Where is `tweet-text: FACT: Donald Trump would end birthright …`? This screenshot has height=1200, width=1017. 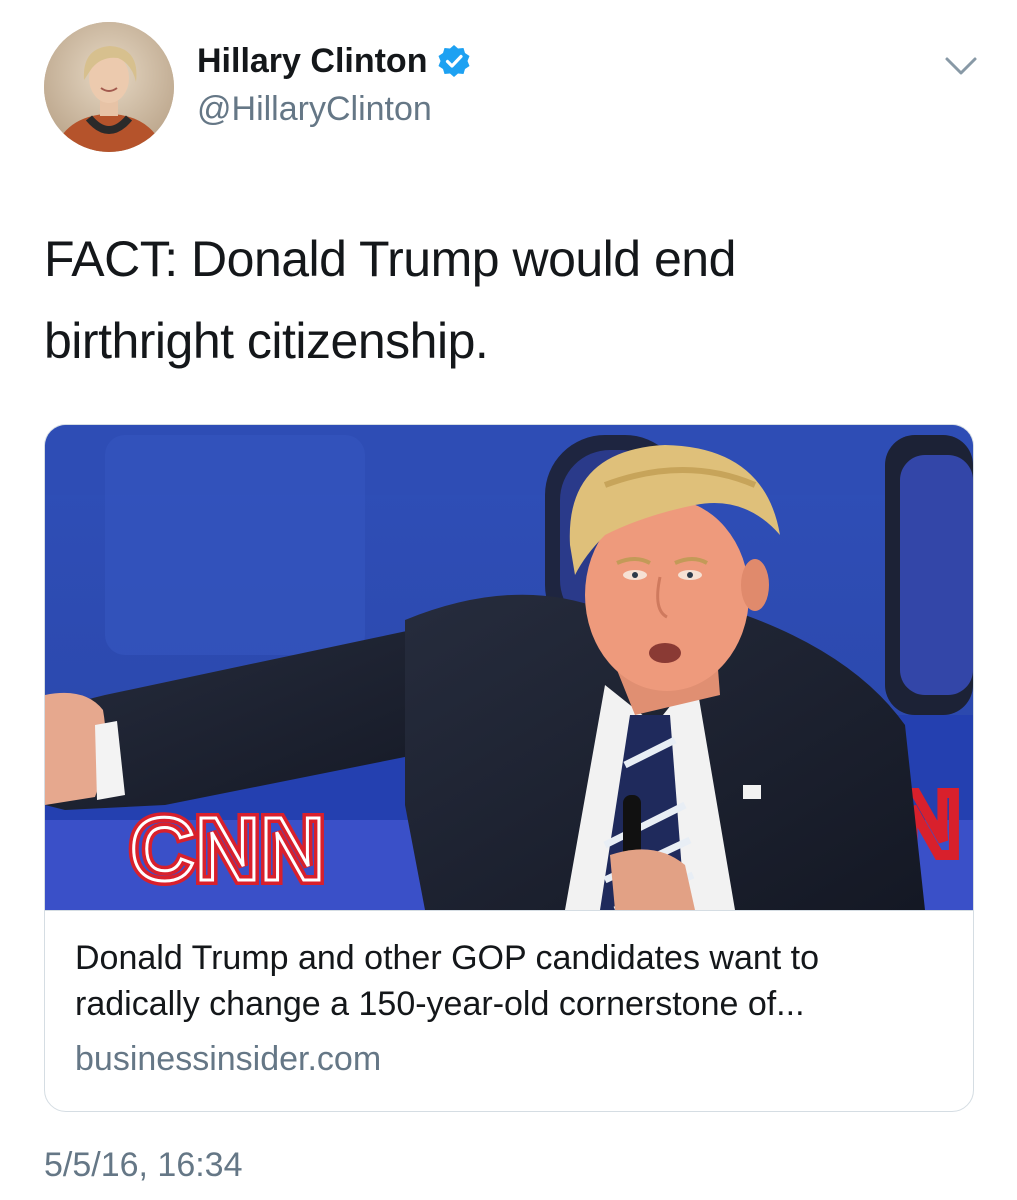
tweet-text: FACT: Donald Trump would end birthright … is located at coordinates (504, 300).